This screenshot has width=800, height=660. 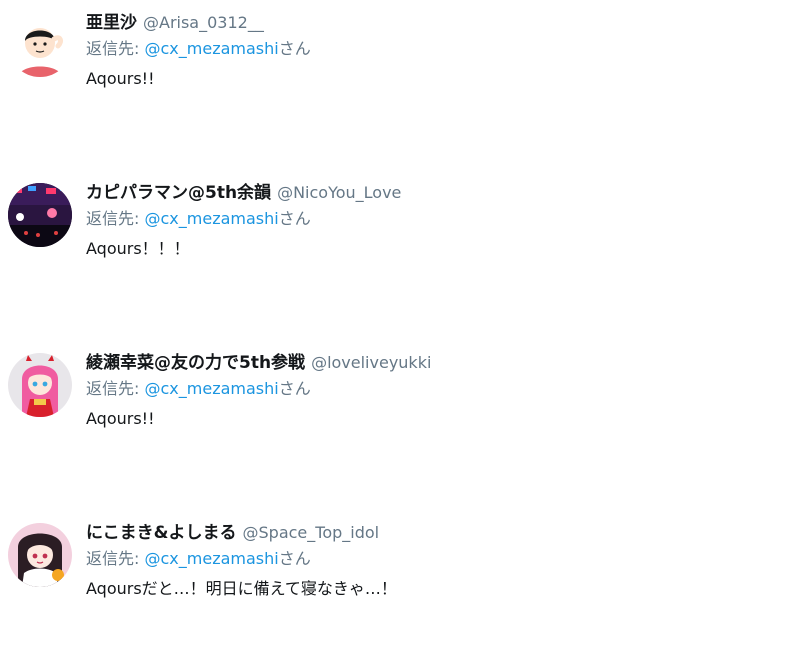 I want to click on user-handle: @Arisa_0312__, so click(x=203, y=22).